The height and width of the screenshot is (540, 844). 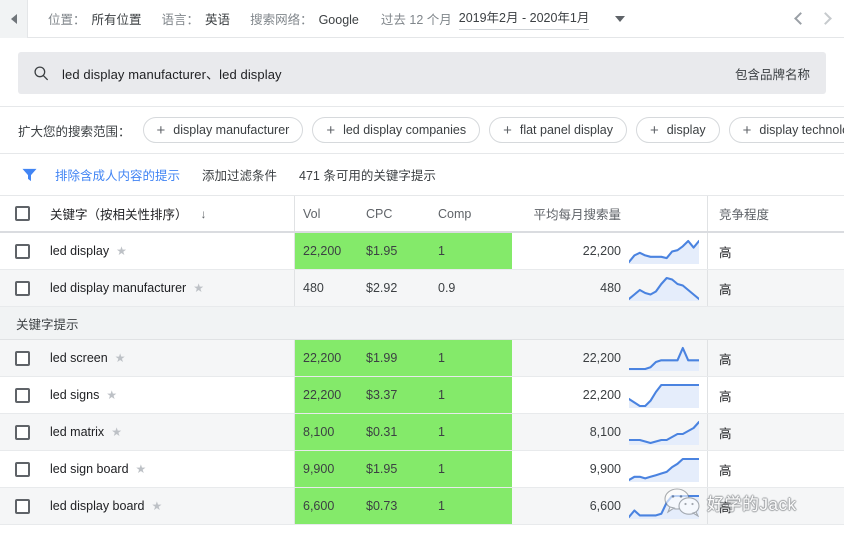 What do you see at coordinates (686, 130) in the screenshot?
I see `expand-chip-label: display` at bounding box center [686, 130].